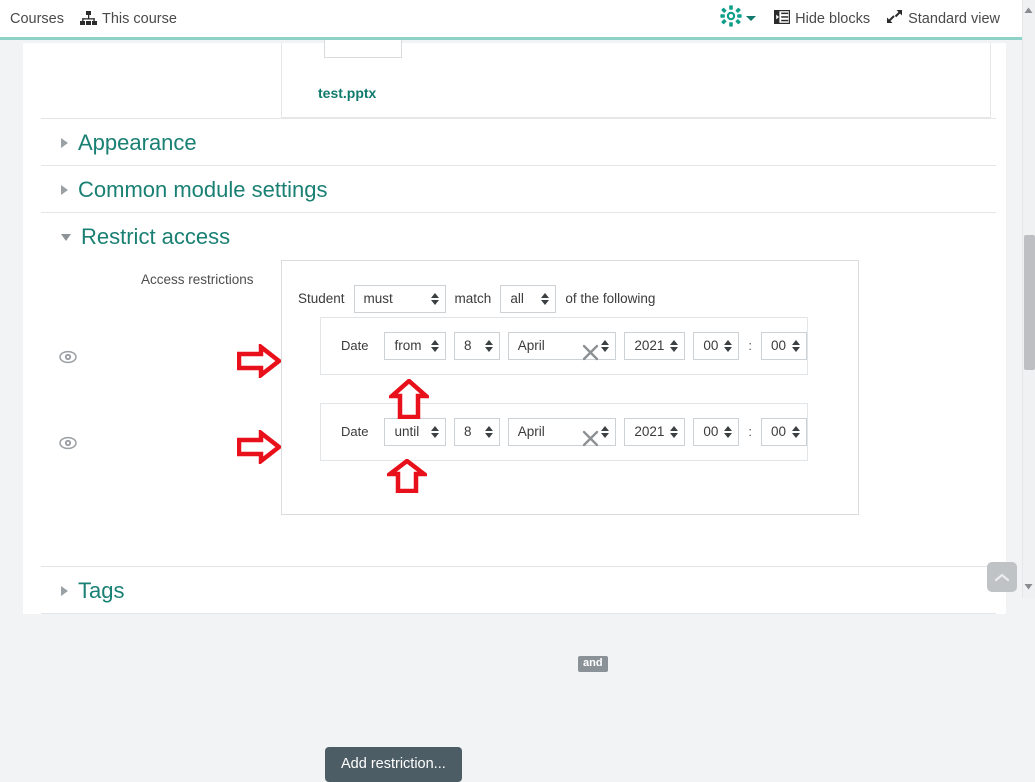 Image resolution: width=1035 pixels, height=782 pixels. I want to click on section-header-restrict-access: Restrict access, so click(518, 235).